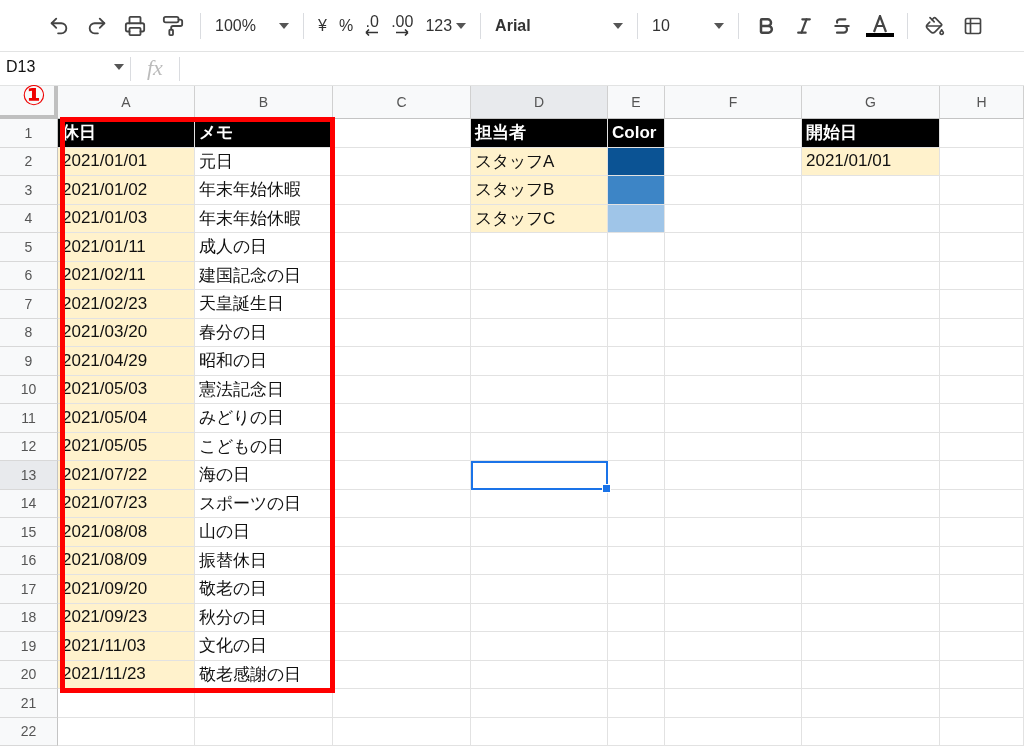 Image resolution: width=1024 pixels, height=746 pixels. Describe the element at coordinates (372, 25) in the screenshot. I see `decrease-decimal-button: .0` at that location.